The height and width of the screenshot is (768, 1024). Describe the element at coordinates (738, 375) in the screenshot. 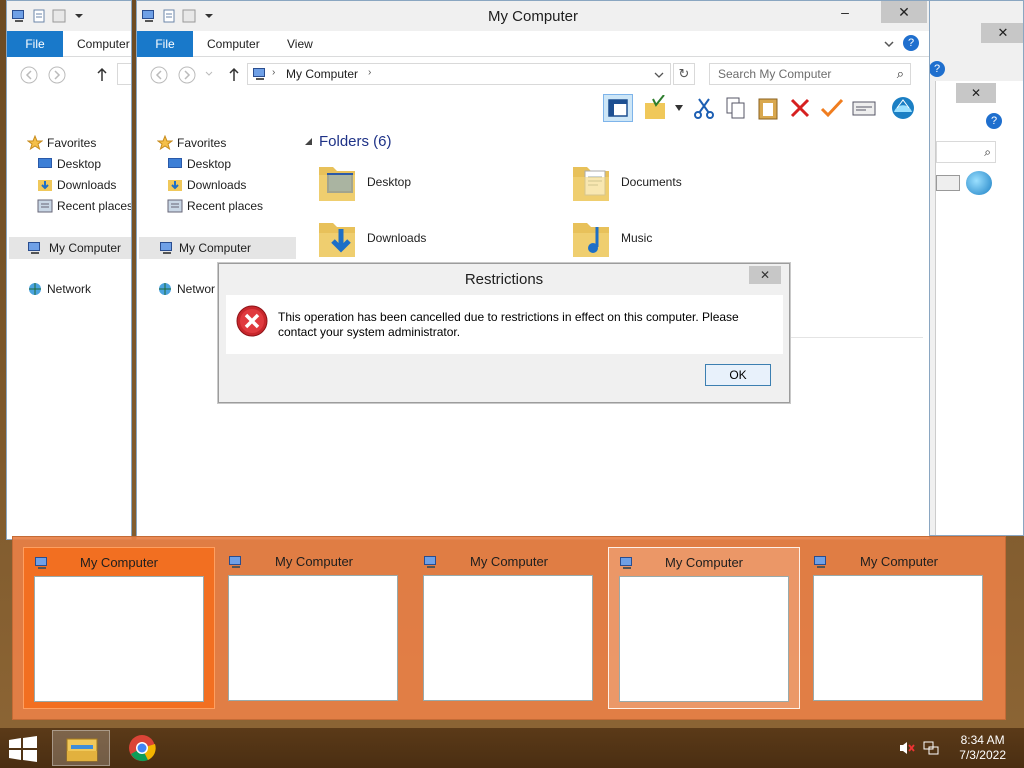

I see `ok-button: OK` at that location.